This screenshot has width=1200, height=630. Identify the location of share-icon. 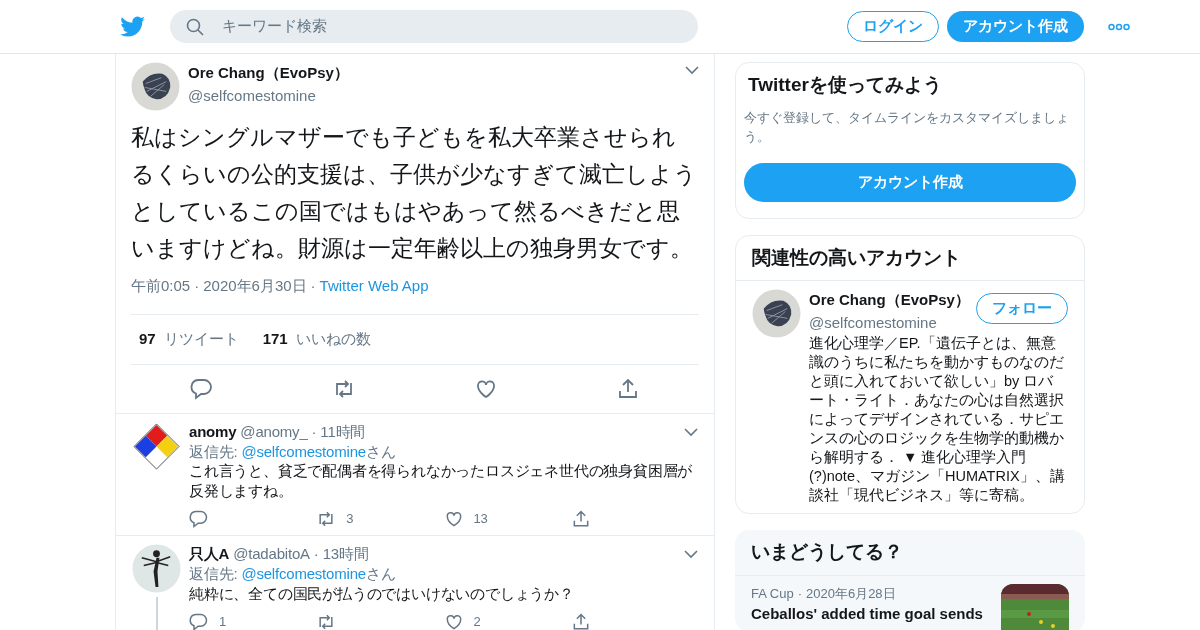
(628, 388).